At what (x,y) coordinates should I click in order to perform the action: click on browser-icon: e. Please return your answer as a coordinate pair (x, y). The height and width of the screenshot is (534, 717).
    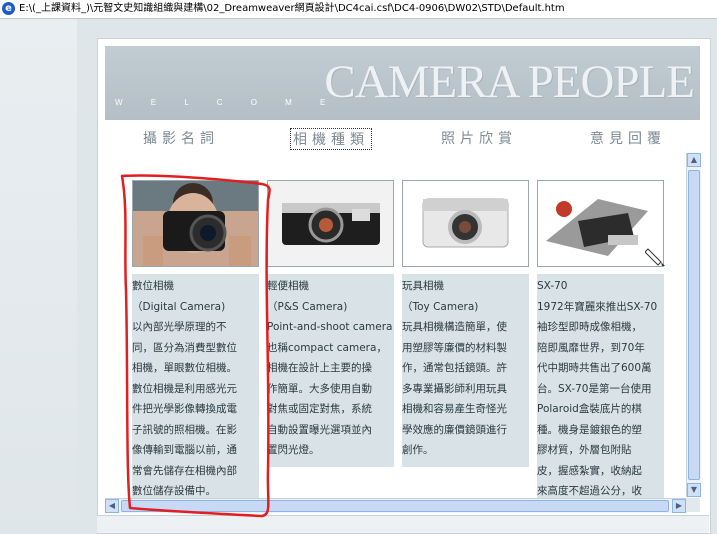
    Looking at the image, I should click on (8, 8).